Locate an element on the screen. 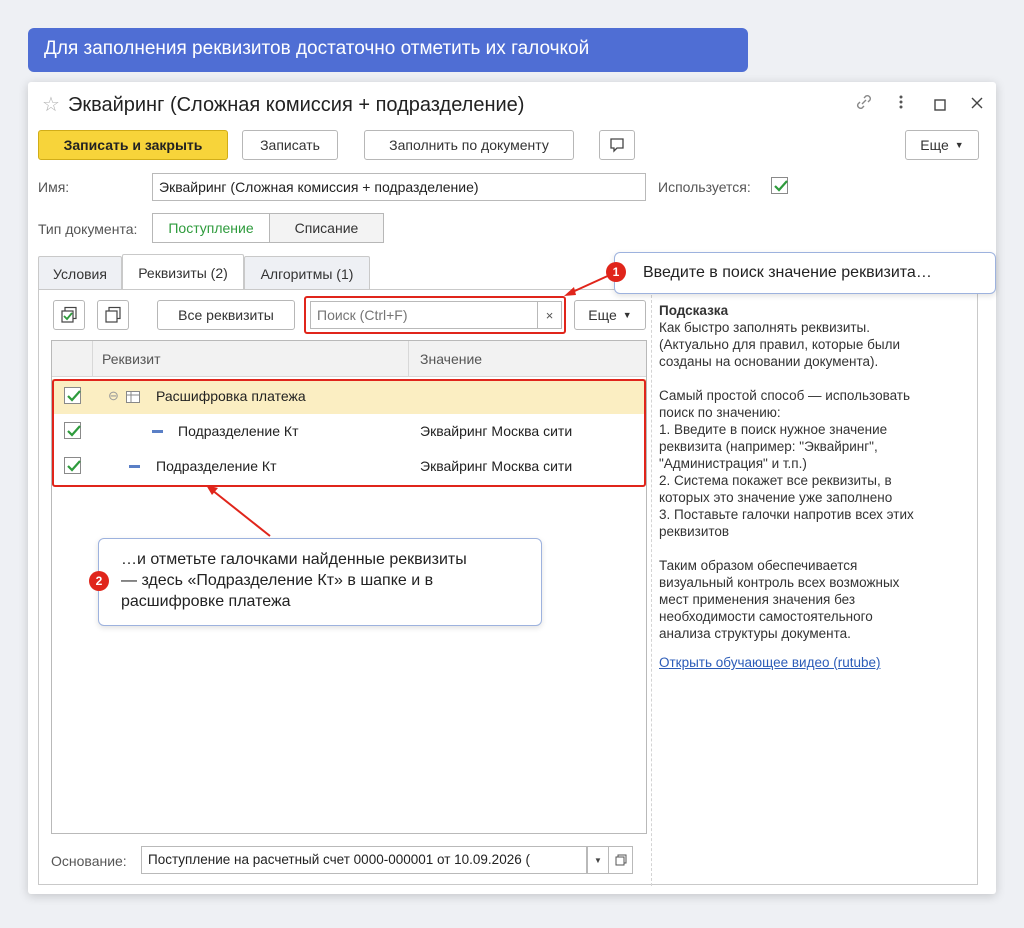  hint-line: реквизита (например: "Эквайринг", is located at coordinates (768, 446).